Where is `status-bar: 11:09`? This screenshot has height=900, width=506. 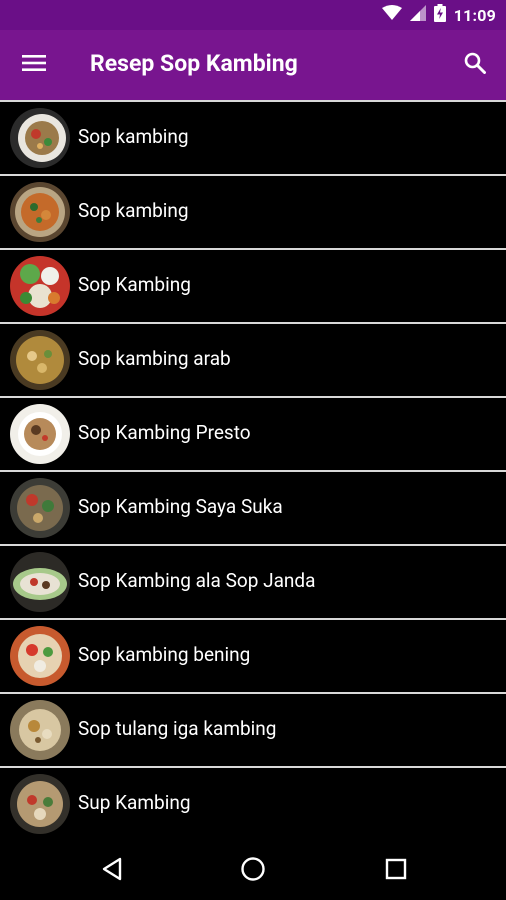
status-bar: 11:09 is located at coordinates (253, 15).